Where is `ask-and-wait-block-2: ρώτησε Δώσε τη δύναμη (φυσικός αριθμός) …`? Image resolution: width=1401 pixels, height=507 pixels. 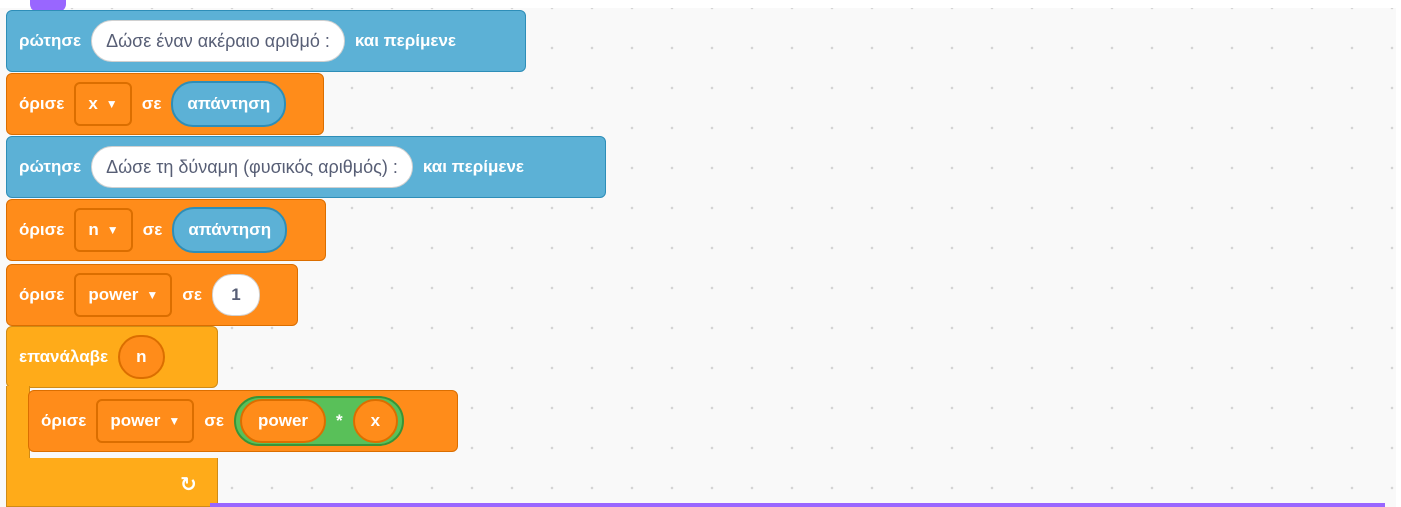 ask-and-wait-block-2: ρώτησε Δώσε τη δύναμη (φυσικός αριθμός) … is located at coordinates (306, 167).